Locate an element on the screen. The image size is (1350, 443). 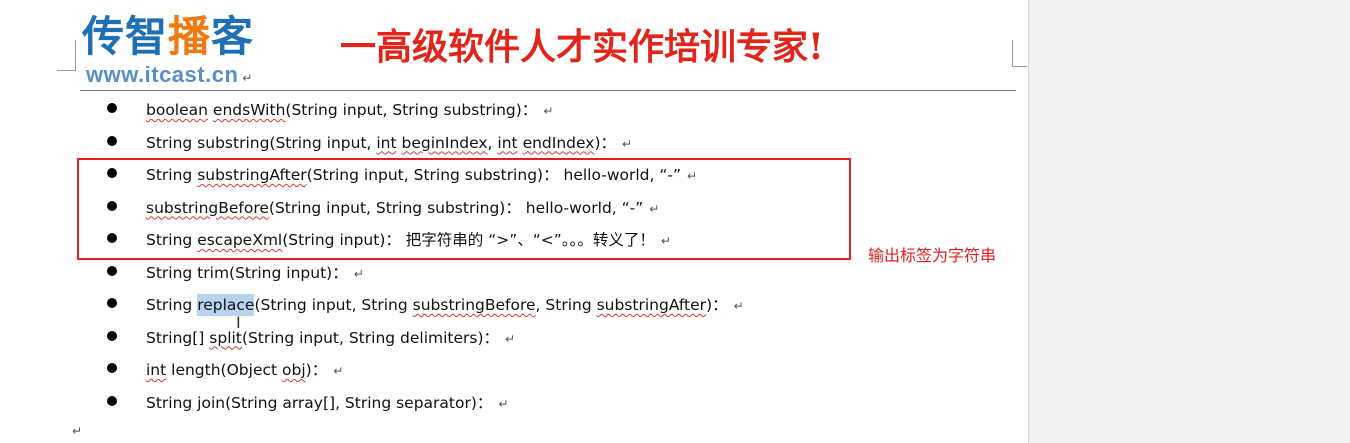
logo-text-2: 播 is located at coordinates (190, 36).